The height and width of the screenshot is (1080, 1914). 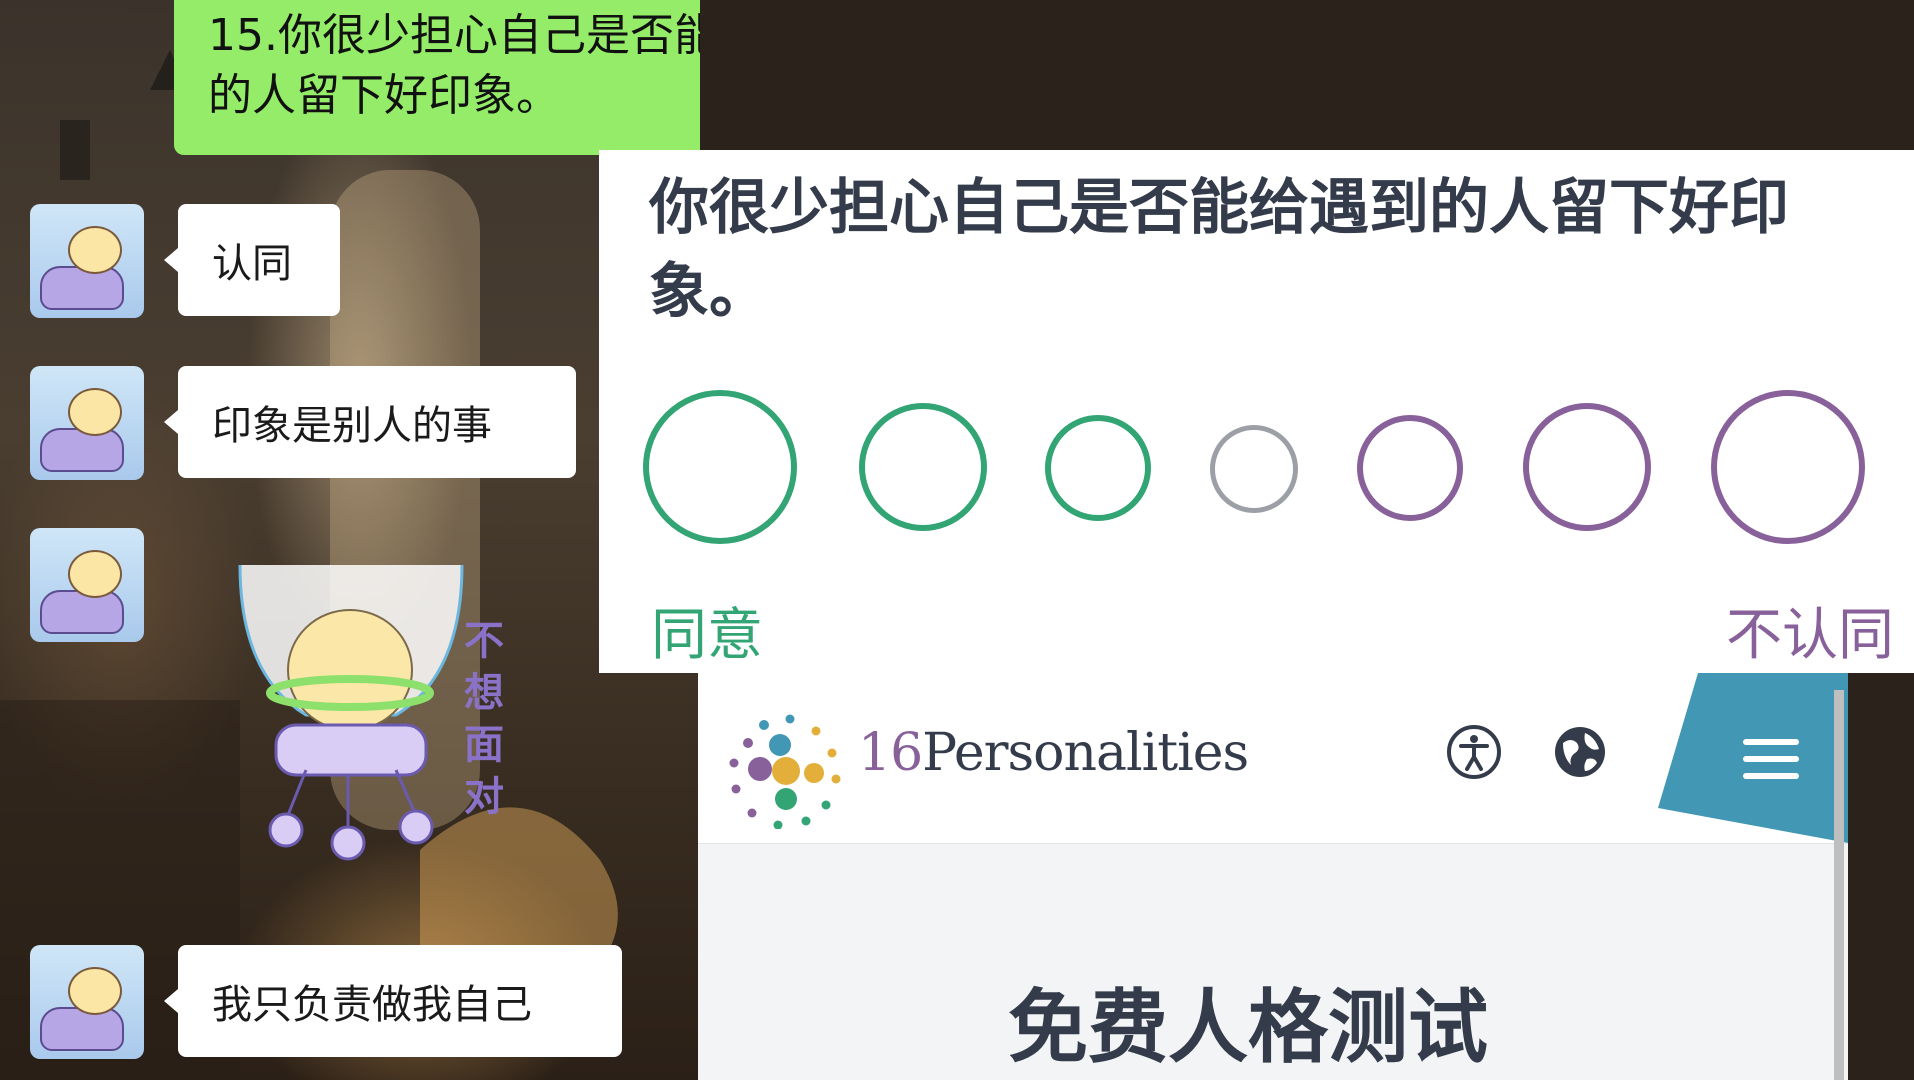 What do you see at coordinates (1273, 758) in the screenshot?
I see `site-header: 16Personalities` at bounding box center [1273, 758].